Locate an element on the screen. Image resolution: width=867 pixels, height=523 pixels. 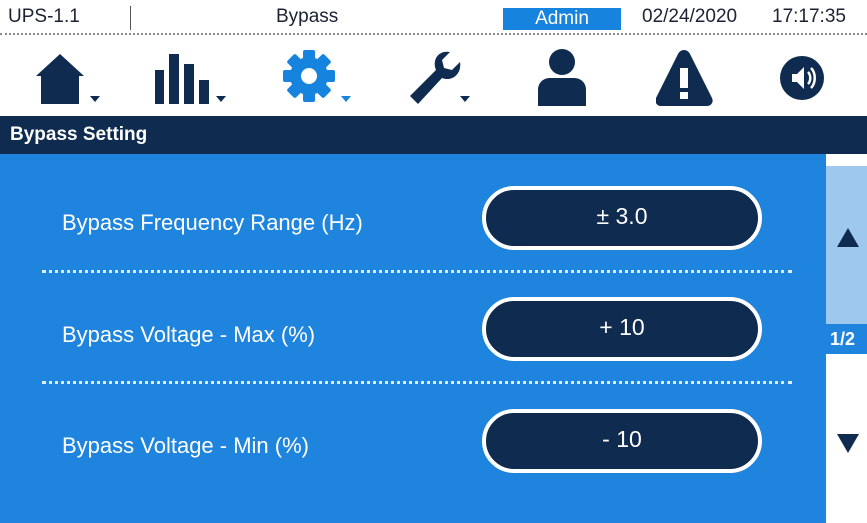
bypass-voltage-max-label: Bypass Voltage - Max (%) is located at coordinates (189, 334).